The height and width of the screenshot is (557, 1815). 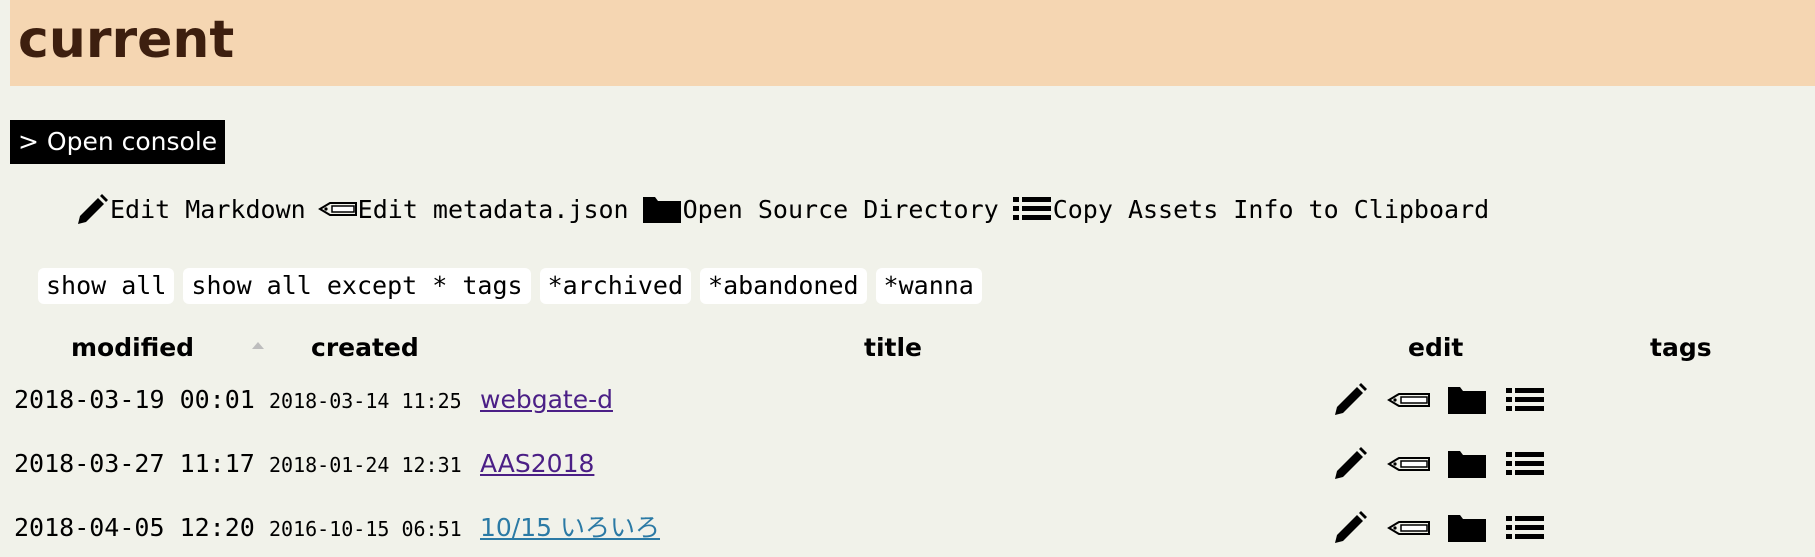 What do you see at coordinates (1436, 347) in the screenshot?
I see `column-header-edit: edit` at bounding box center [1436, 347].